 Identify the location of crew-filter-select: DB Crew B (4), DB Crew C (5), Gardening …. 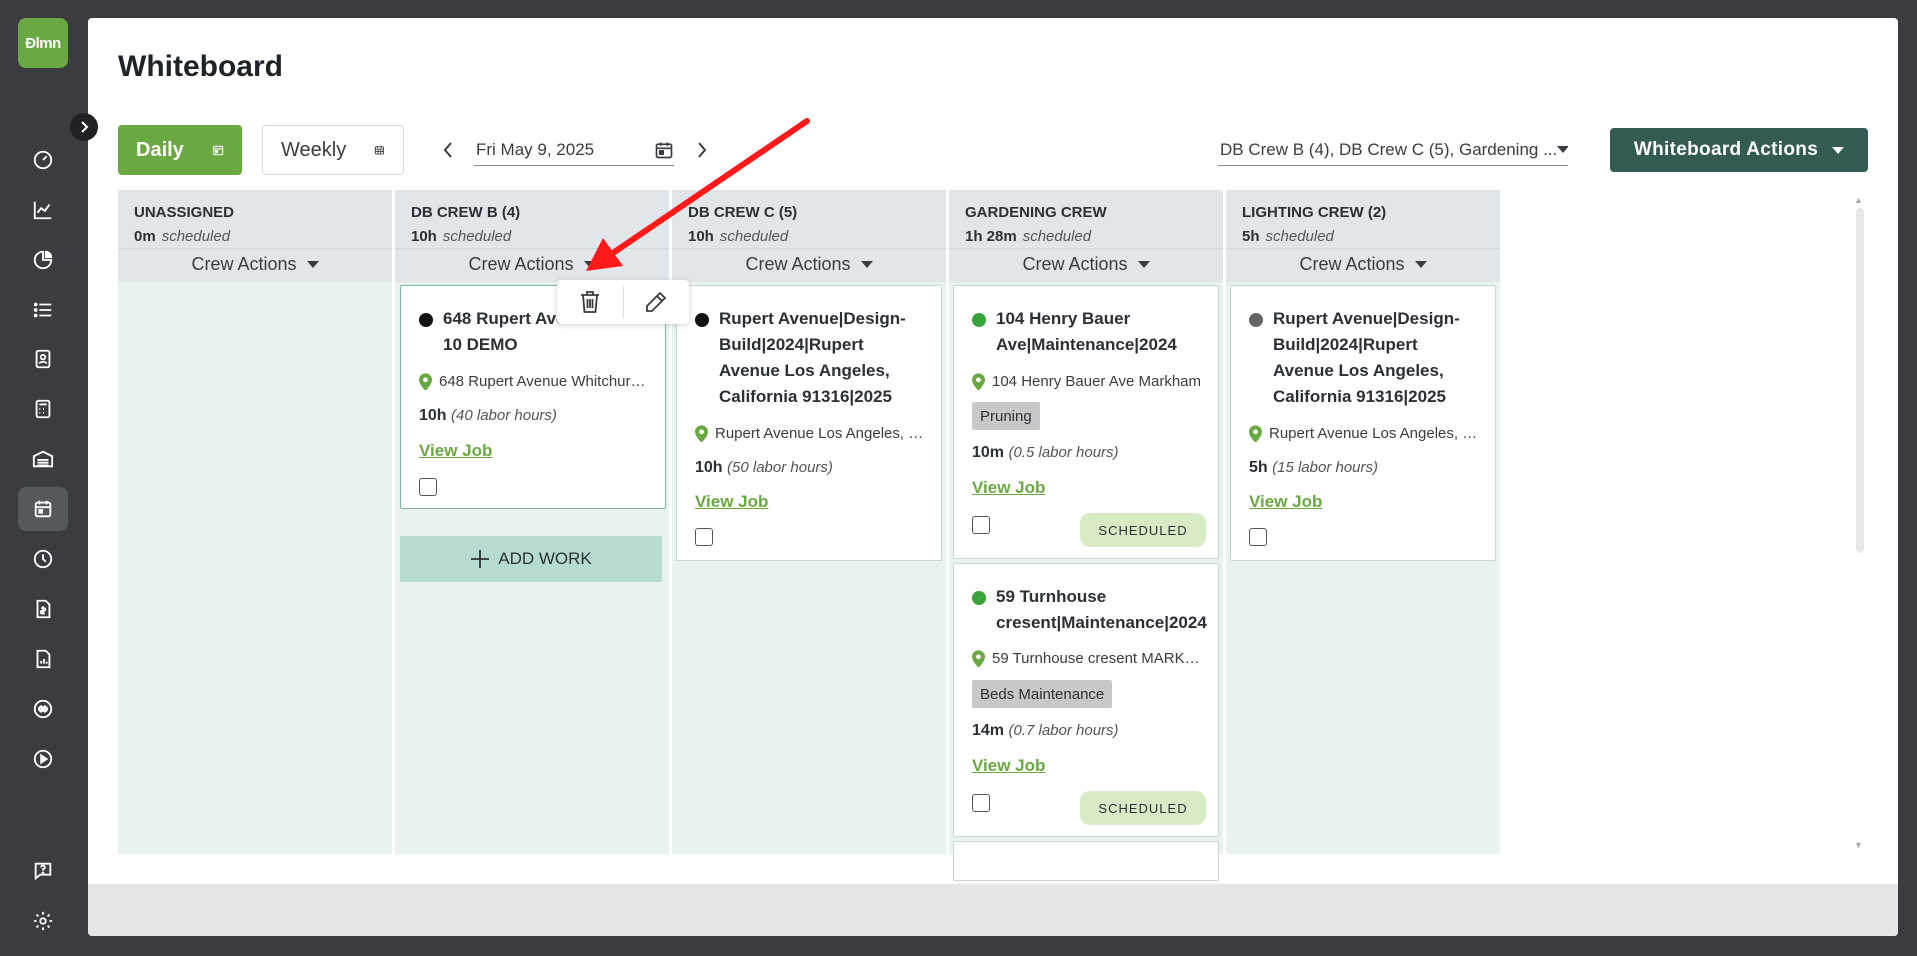
(1393, 150).